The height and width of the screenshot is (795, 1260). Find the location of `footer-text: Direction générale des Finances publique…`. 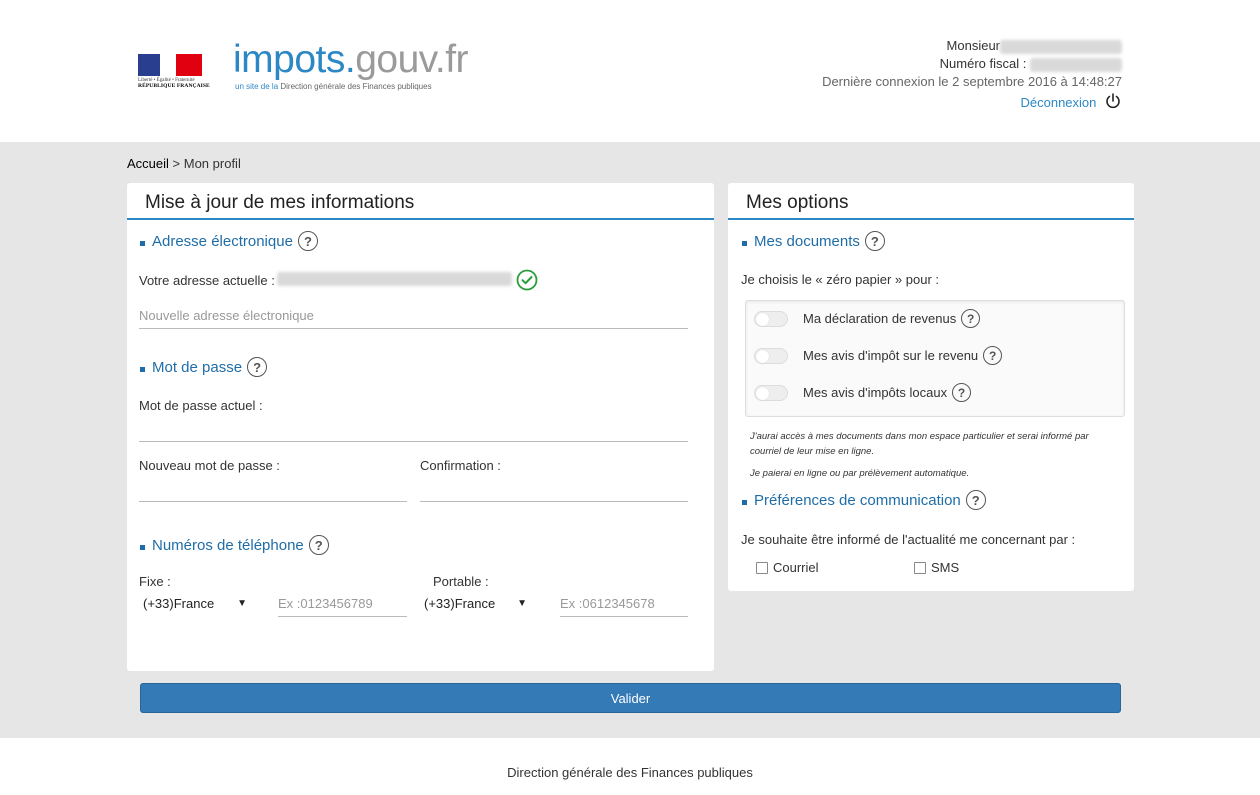

footer-text: Direction générale des Finances publique… is located at coordinates (630, 772).